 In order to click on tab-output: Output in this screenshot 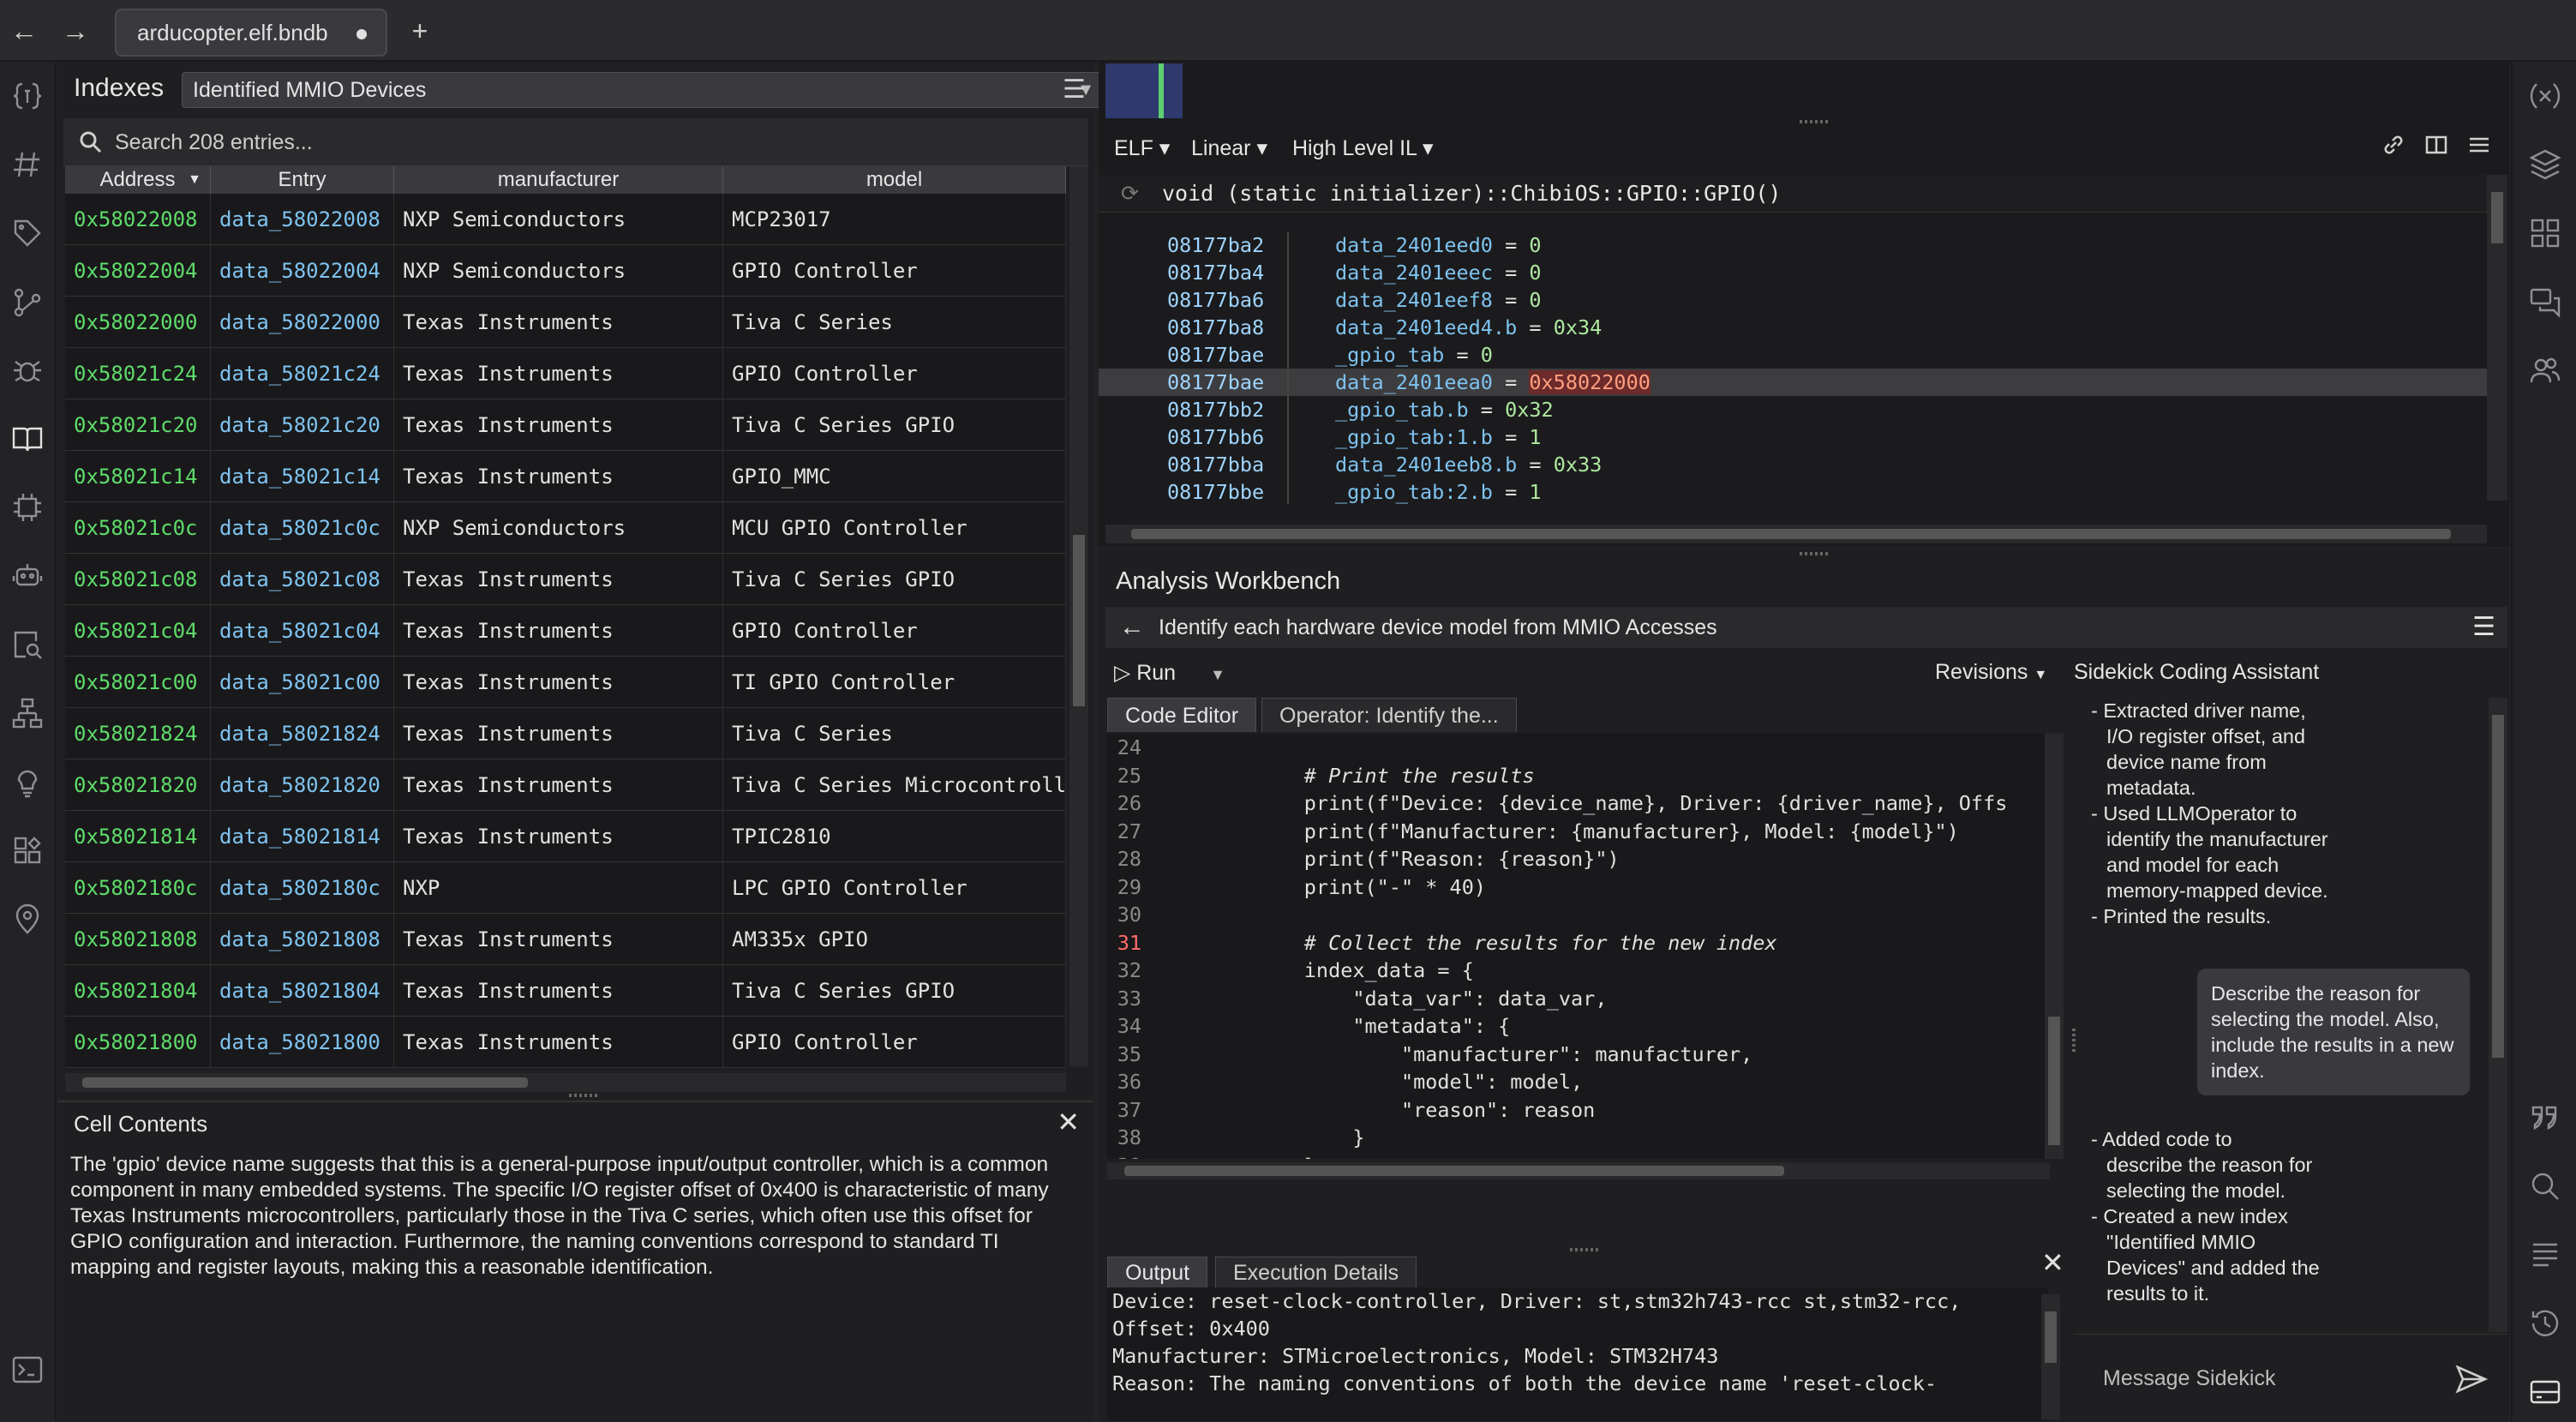, I will do `click(1157, 1272)`.